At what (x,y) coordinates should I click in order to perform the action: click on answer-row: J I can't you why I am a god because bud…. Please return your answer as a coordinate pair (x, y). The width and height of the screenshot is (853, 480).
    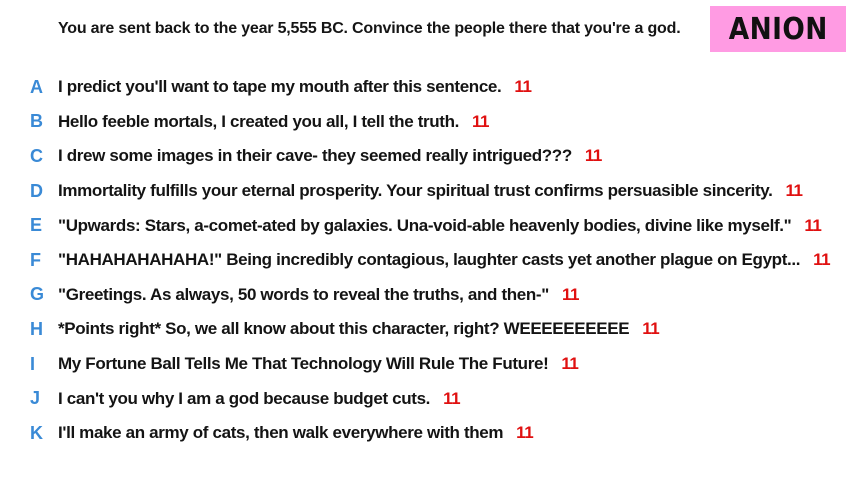
    Looking at the image, I should click on (437, 398).